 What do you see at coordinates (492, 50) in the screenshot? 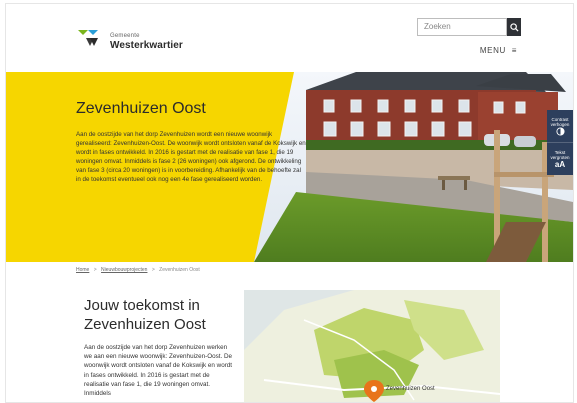
I see `menu-label: MENU` at bounding box center [492, 50].